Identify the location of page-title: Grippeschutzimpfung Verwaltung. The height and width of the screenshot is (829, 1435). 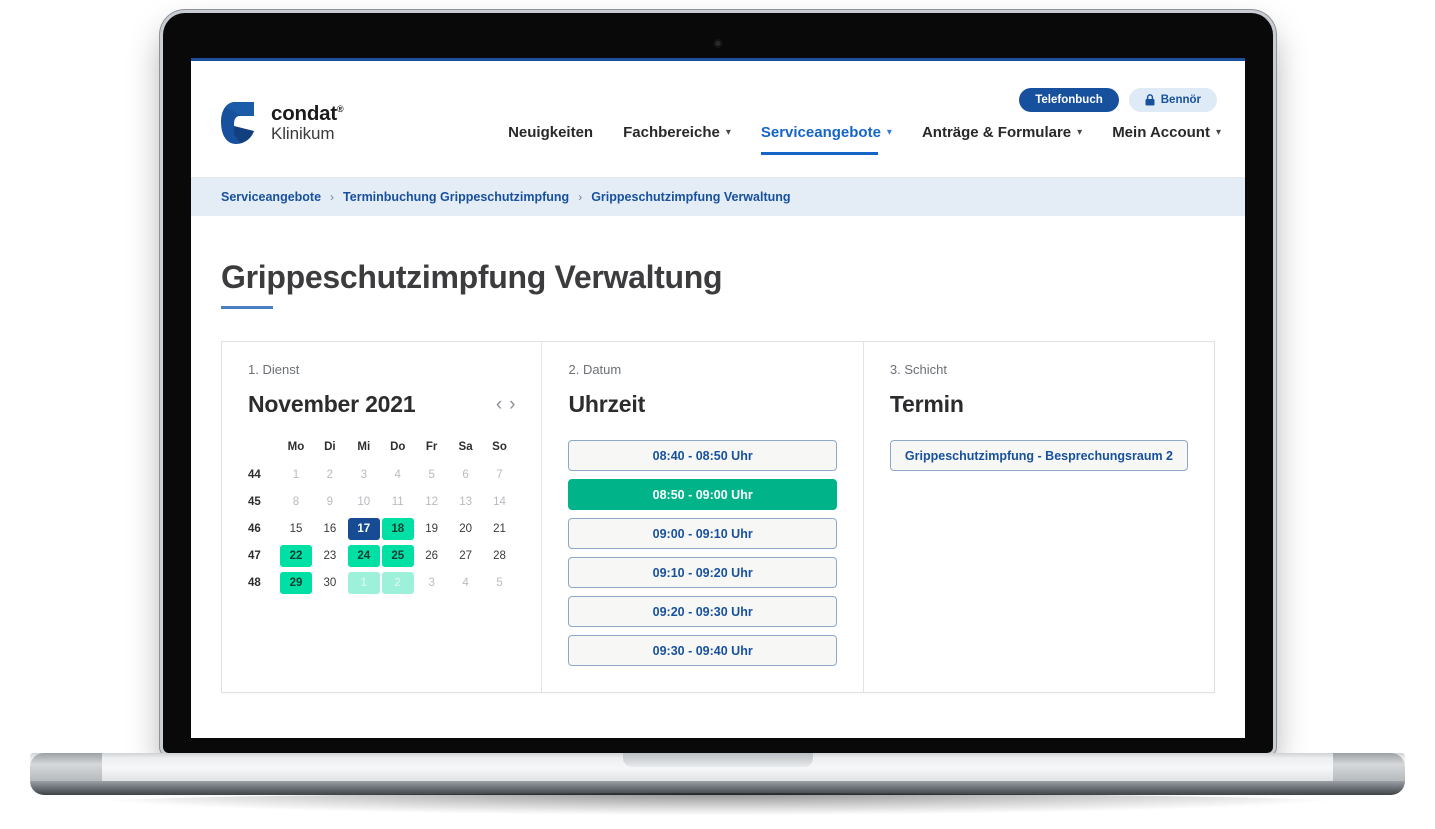
(472, 277).